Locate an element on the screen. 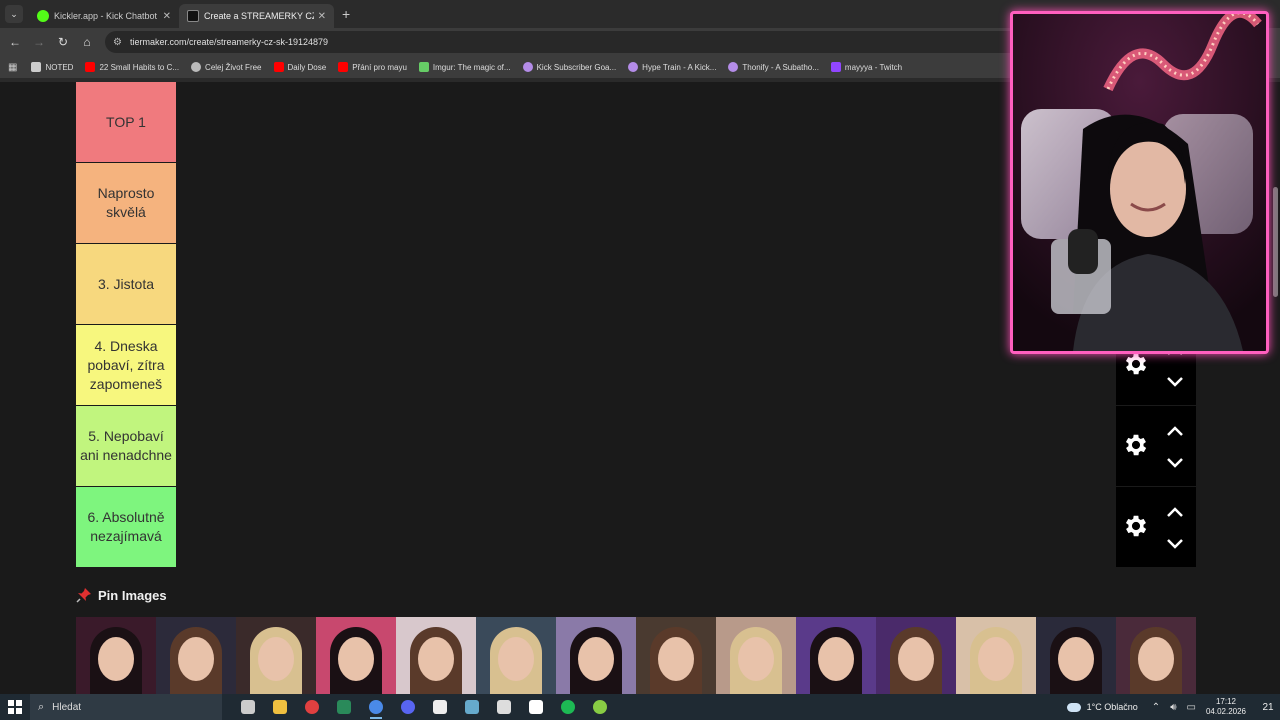 Image resolution: width=1280 pixels, height=720 pixels. bookmark-prani: Přání pro mayu is located at coordinates (372, 67).